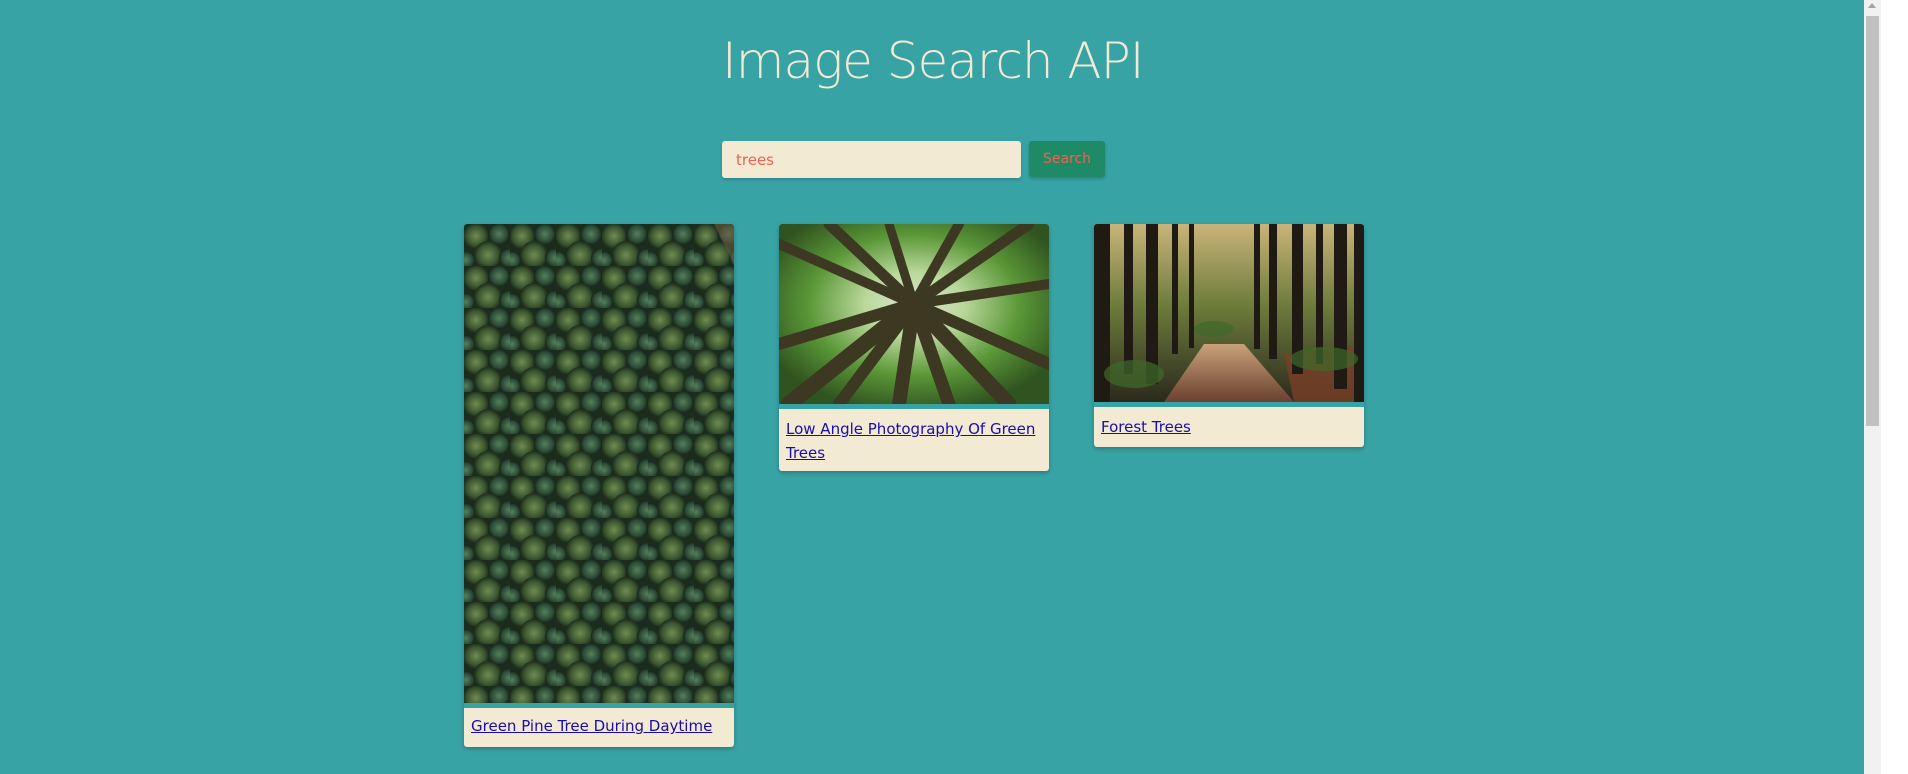  I want to click on page-title: Image Search API, so click(933, 61).